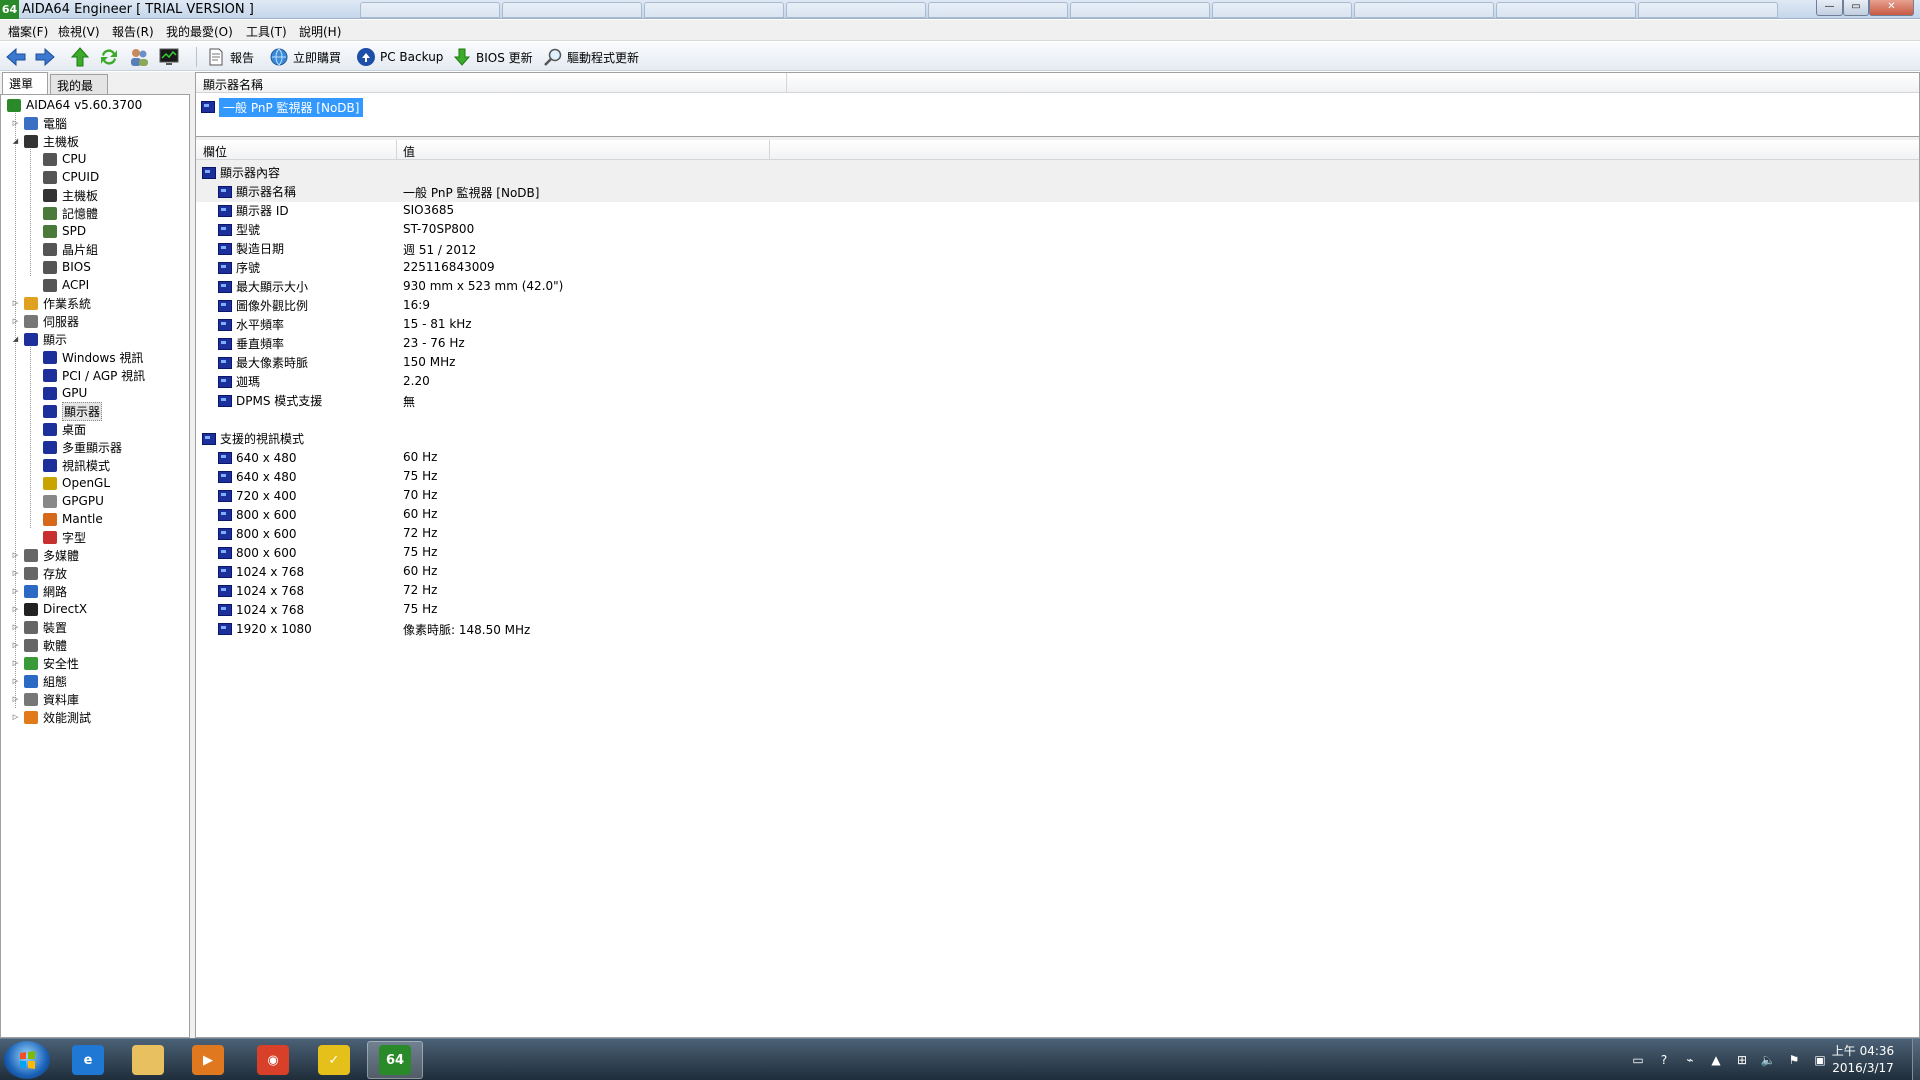 This screenshot has height=1080, width=1920. I want to click on help-icon: ?, so click(1664, 1060).